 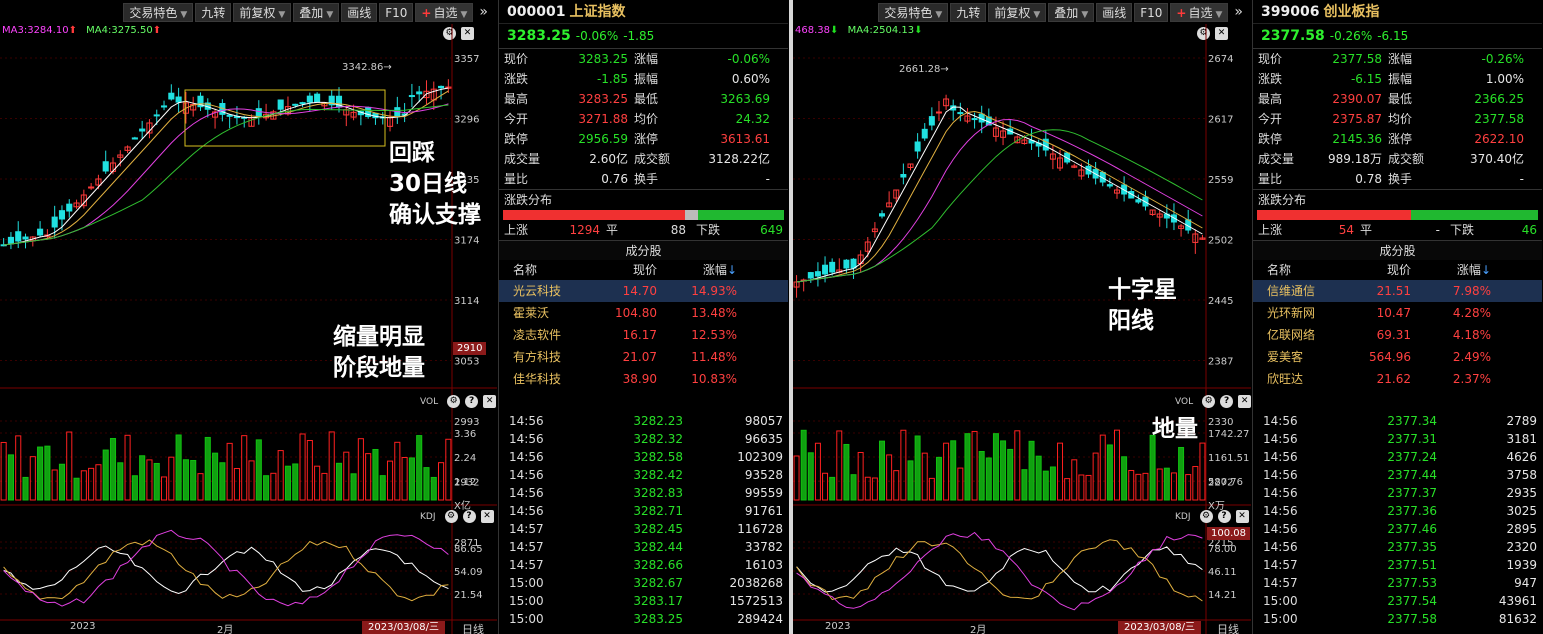 I want to click on trade-price: 3282.83, so click(x=658, y=493).